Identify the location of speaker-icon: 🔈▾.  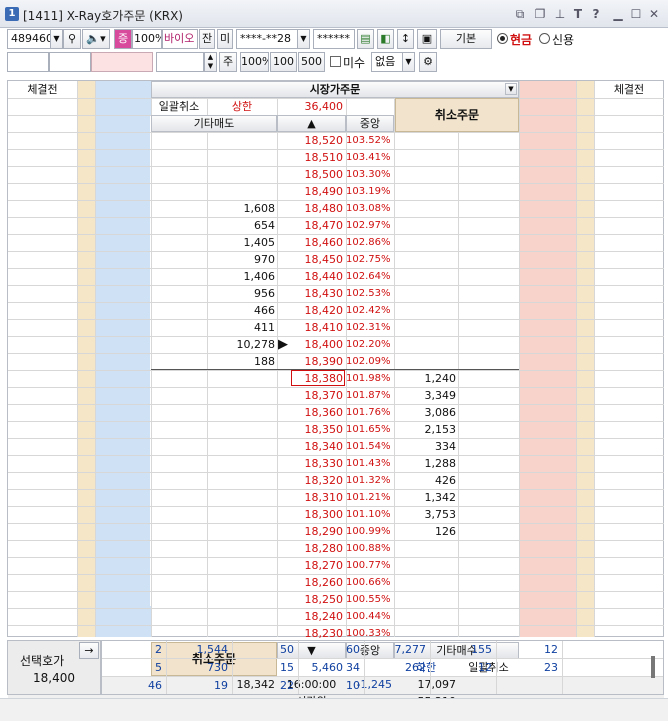
(96, 39).